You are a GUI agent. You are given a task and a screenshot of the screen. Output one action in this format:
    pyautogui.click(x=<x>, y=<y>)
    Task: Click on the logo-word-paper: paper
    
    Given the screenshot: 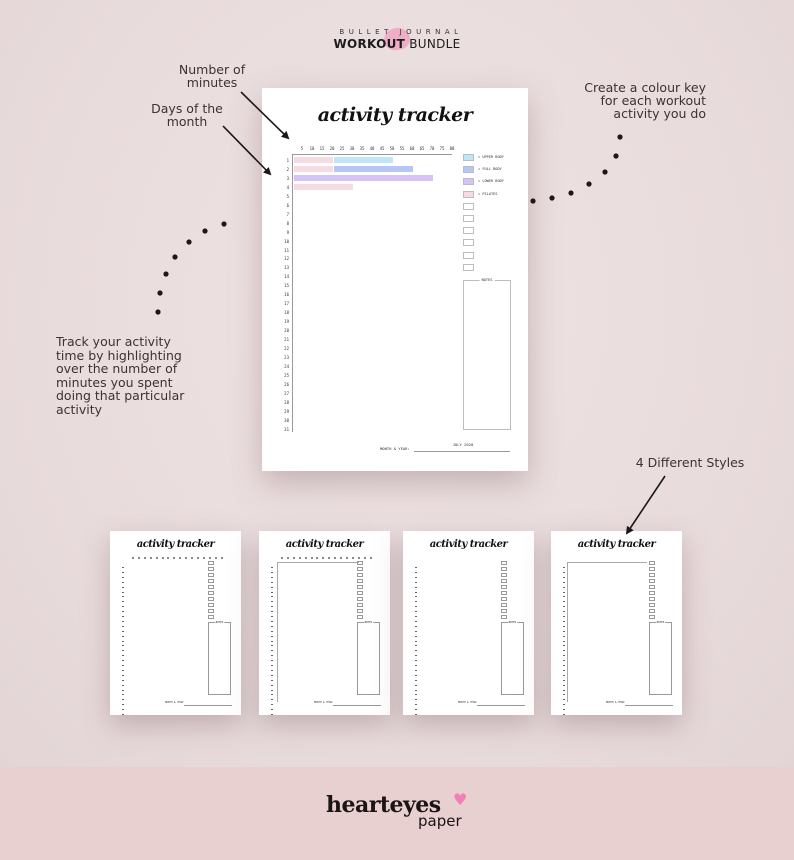 What is the action you would take?
    pyautogui.click(x=440, y=821)
    